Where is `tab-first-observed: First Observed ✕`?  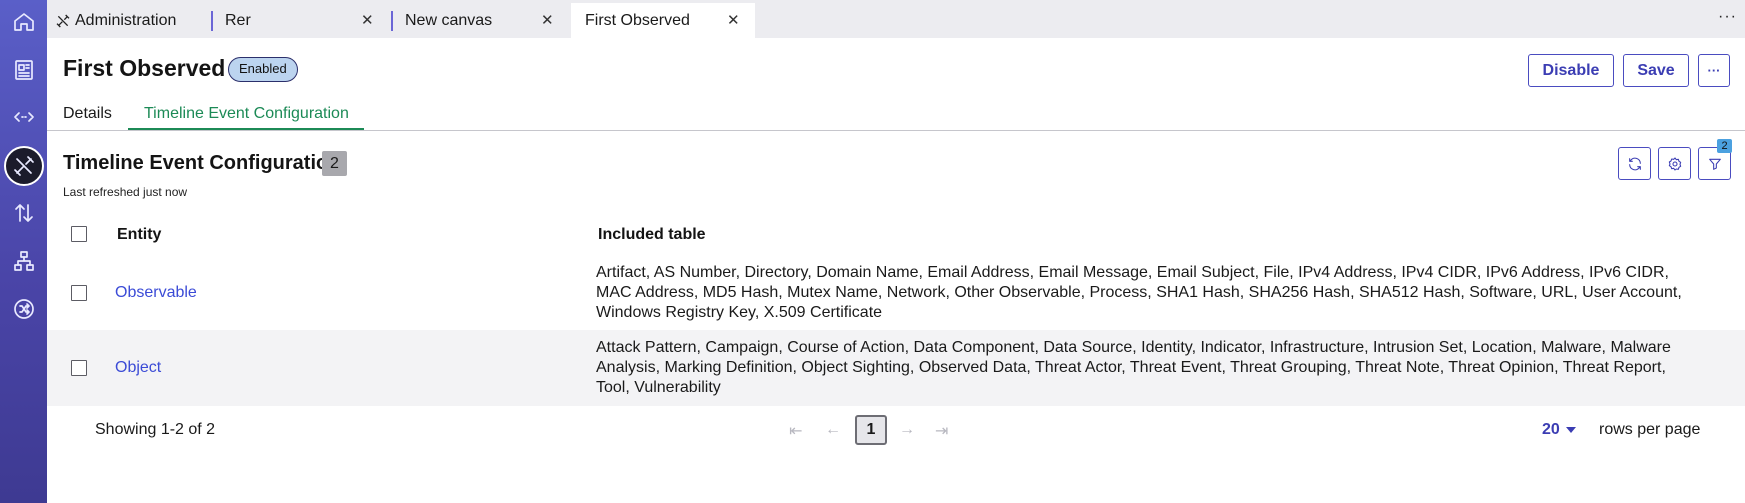 tab-first-observed: First Observed ✕ is located at coordinates (663, 20).